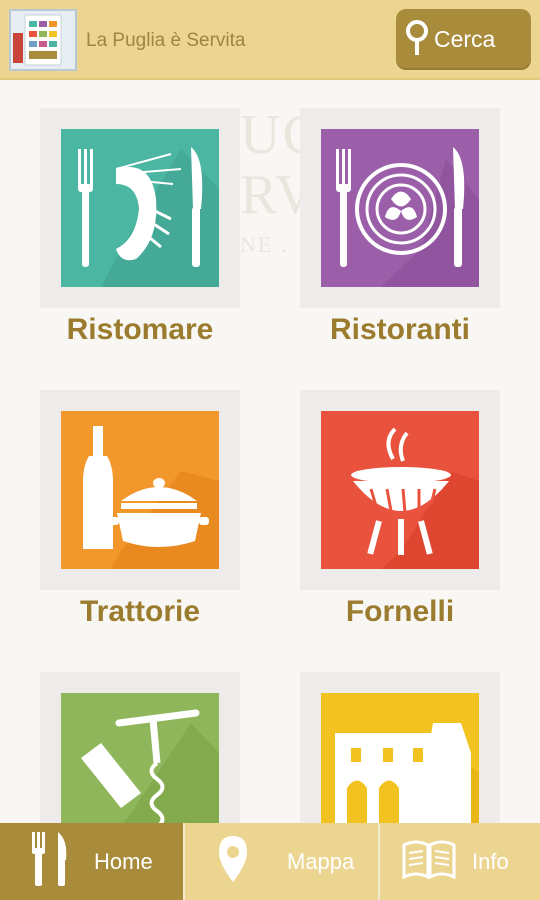 The width and height of the screenshot is (540, 900). What do you see at coordinates (233, 861) in the screenshot?
I see `map-marker-icon` at bounding box center [233, 861].